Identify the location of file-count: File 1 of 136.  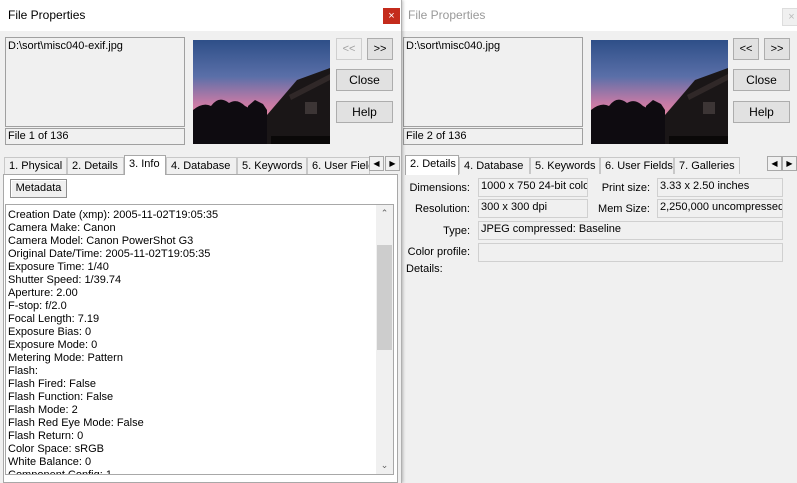
(95, 136).